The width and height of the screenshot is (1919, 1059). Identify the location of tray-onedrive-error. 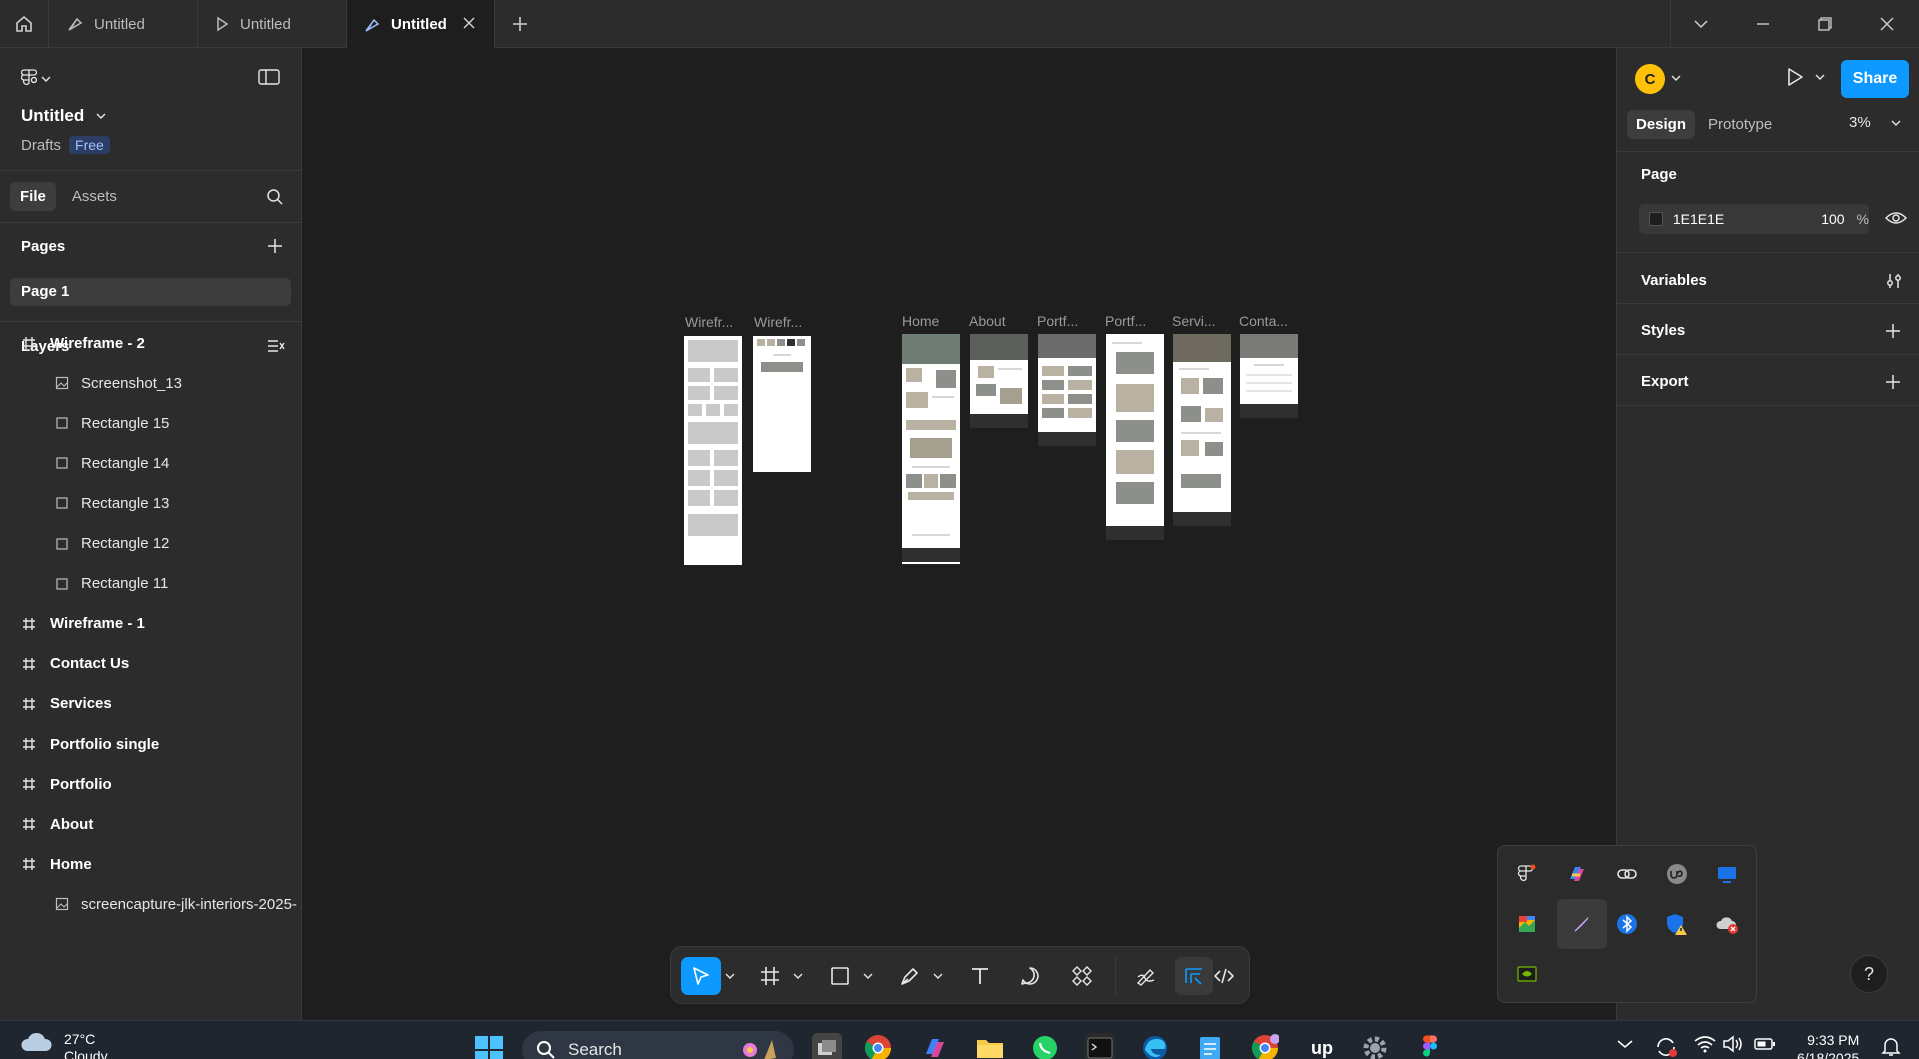
(1727, 924).